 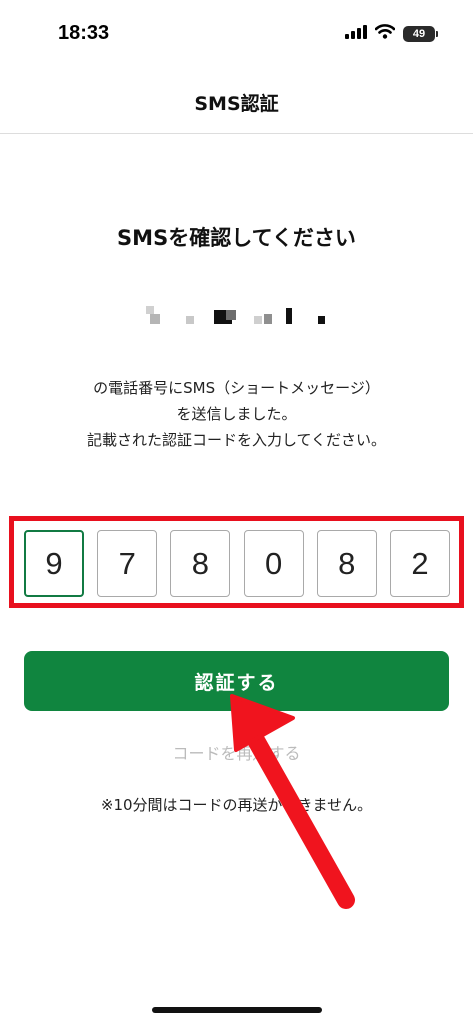 I want to click on status-icons: 49, so click(x=391, y=33).